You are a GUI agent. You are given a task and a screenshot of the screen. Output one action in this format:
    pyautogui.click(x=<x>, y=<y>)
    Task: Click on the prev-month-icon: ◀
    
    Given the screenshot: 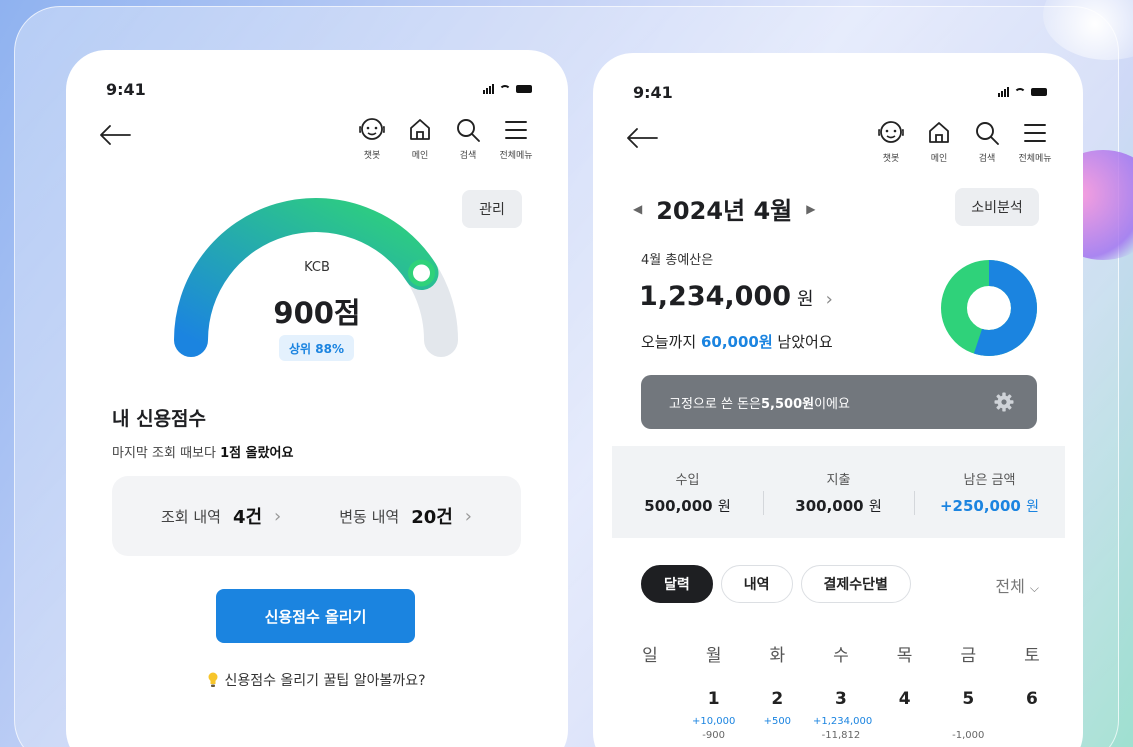 What is the action you would take?
    pyautogui.click(x=637, y=209)
    